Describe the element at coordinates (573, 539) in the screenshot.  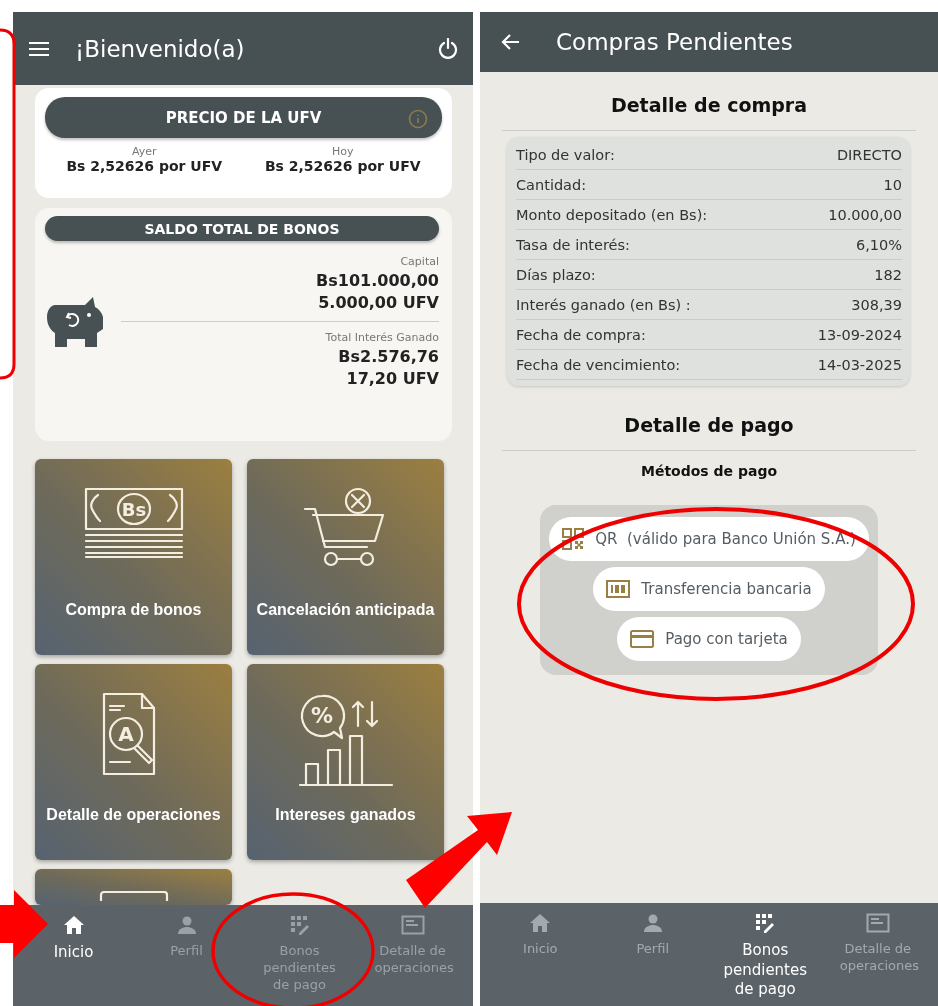
I see `qr-code-icon` at that location.